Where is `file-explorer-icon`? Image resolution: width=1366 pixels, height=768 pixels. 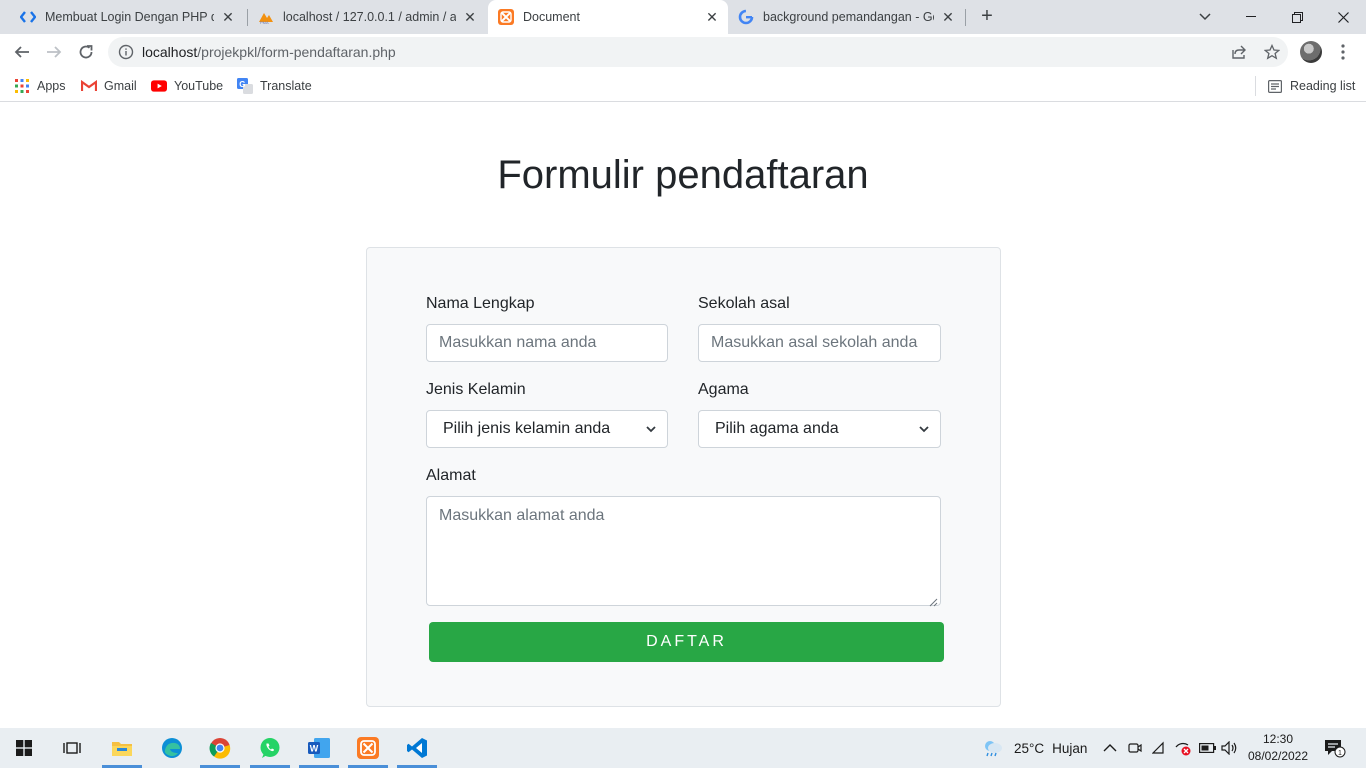
file-explorer-icon is located at coordinates (122, 748).